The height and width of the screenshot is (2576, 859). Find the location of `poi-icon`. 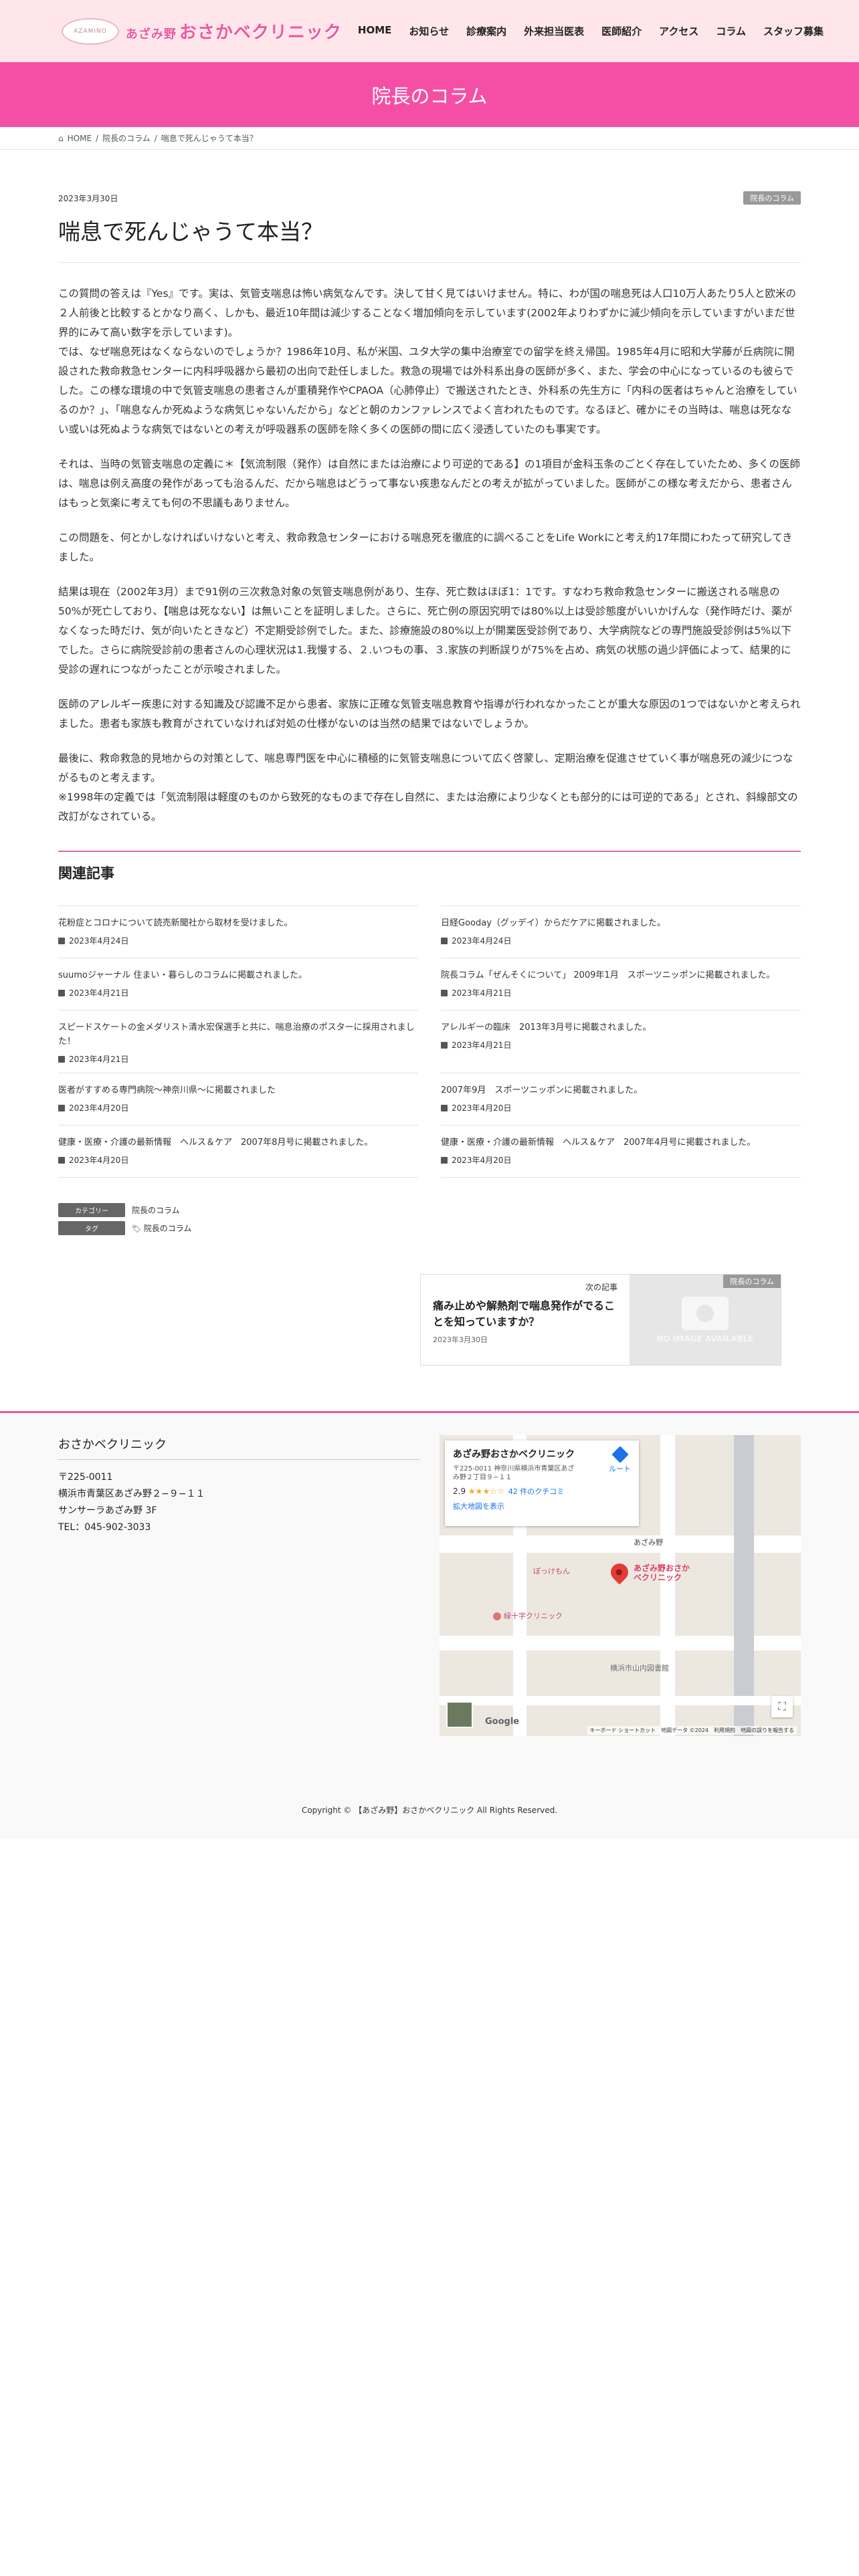

poi-icon is located at coordinates (497, 1616).